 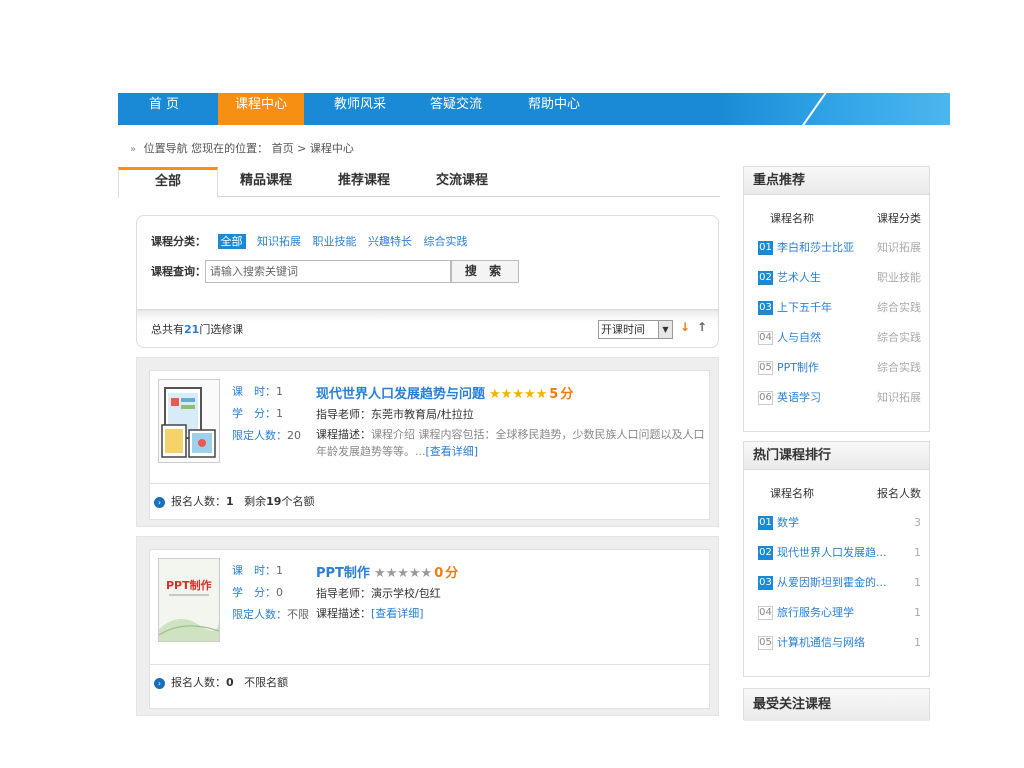 I want to click on hot-course-row: 01 数学 3, so click(x=836, y=523).